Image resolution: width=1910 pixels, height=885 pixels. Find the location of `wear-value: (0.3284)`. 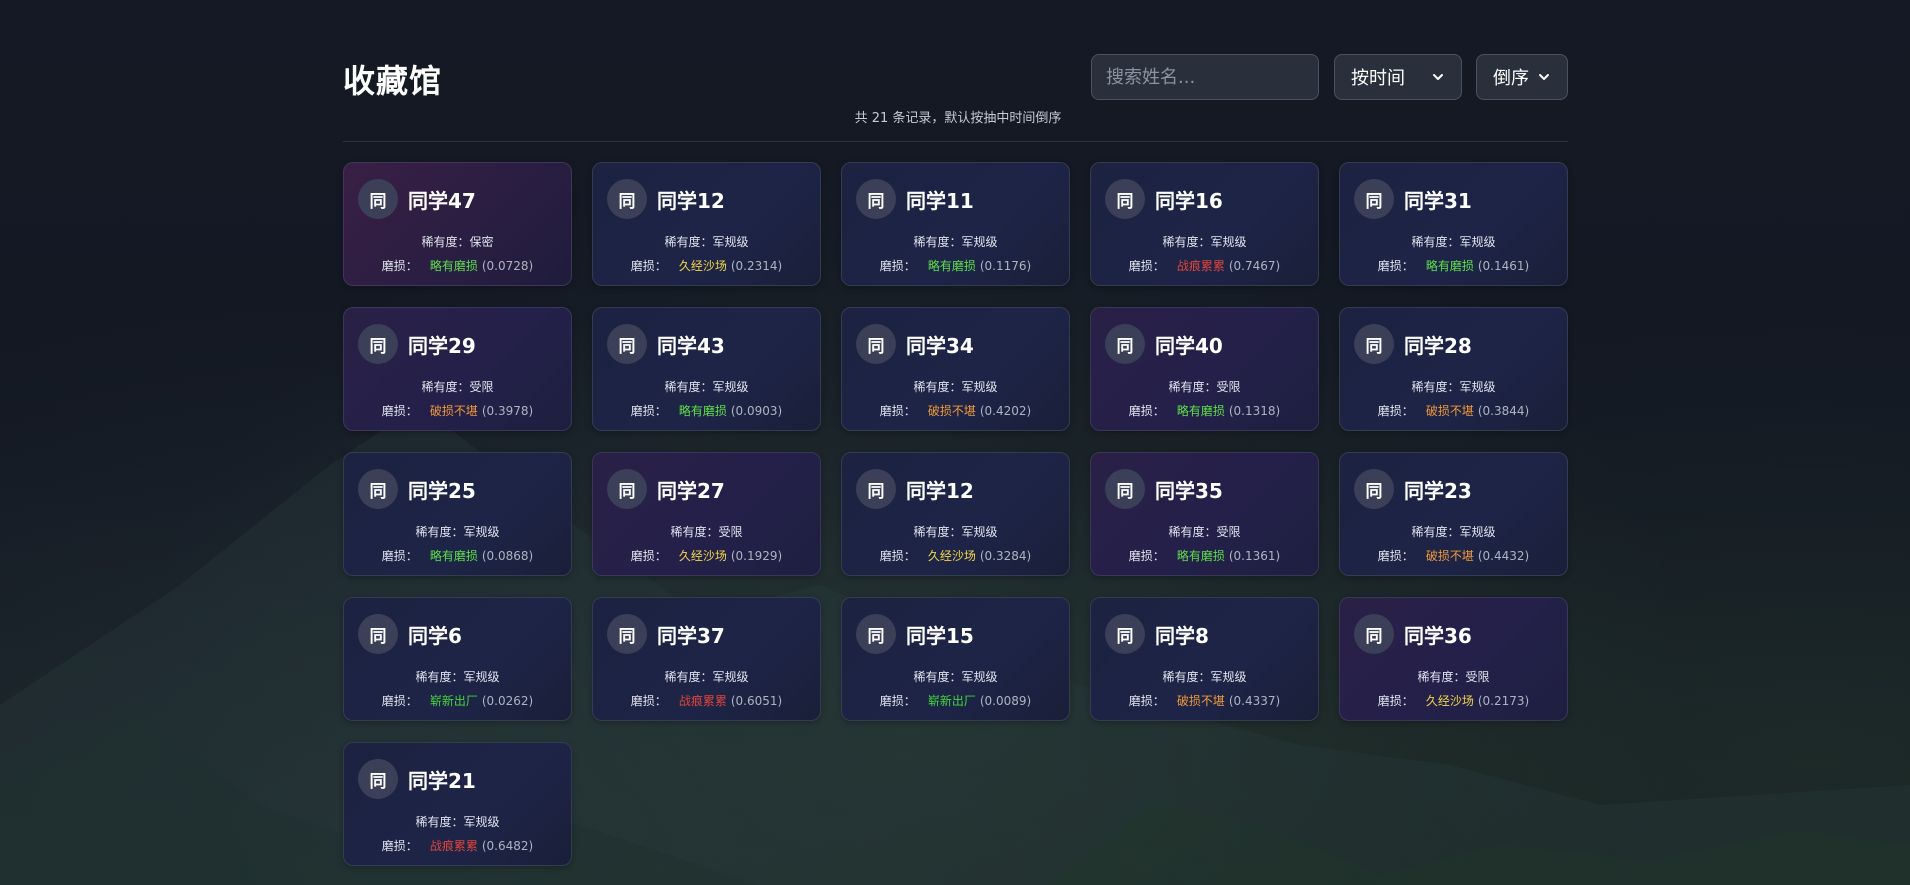

wear-value: (0.3284) is located at coordinates (1005, 556).